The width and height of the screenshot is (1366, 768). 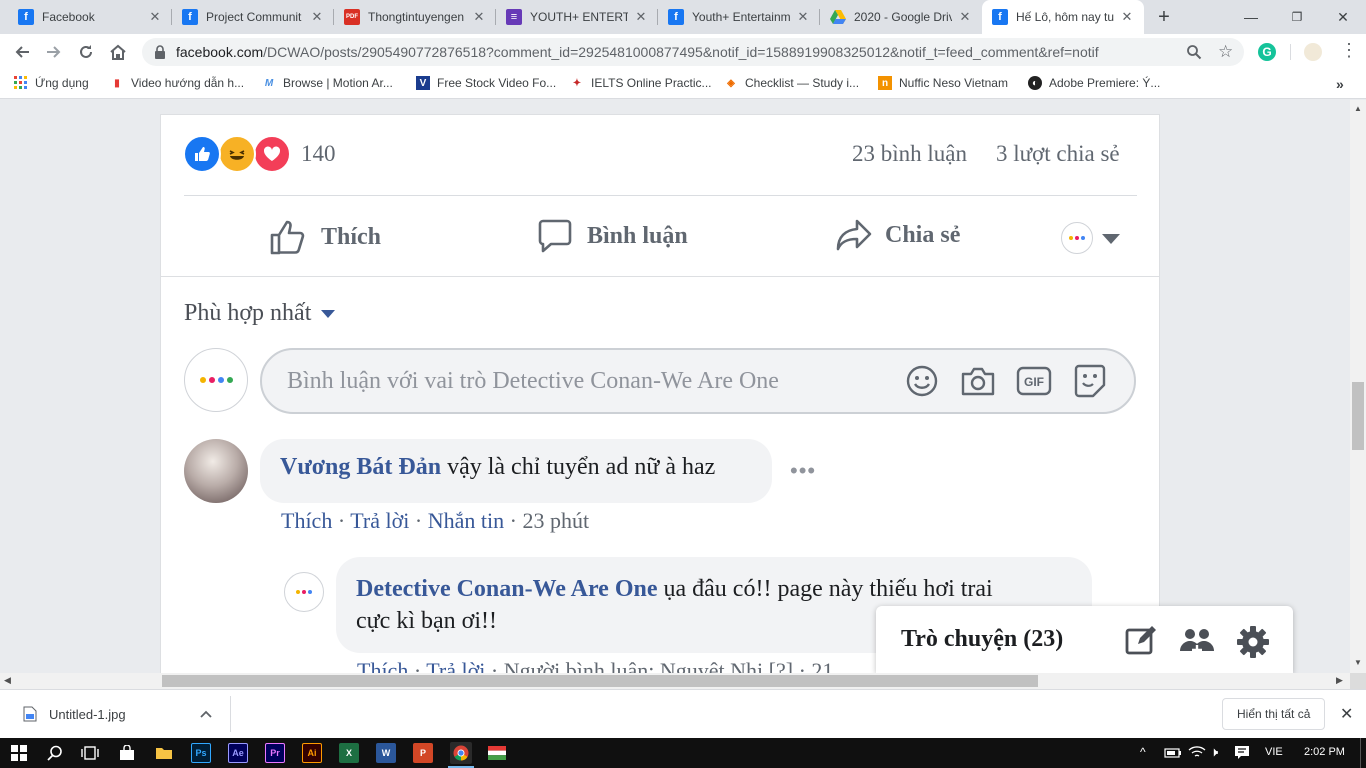 I want to click on love-reaction-icon, so click(x=272, y=154).